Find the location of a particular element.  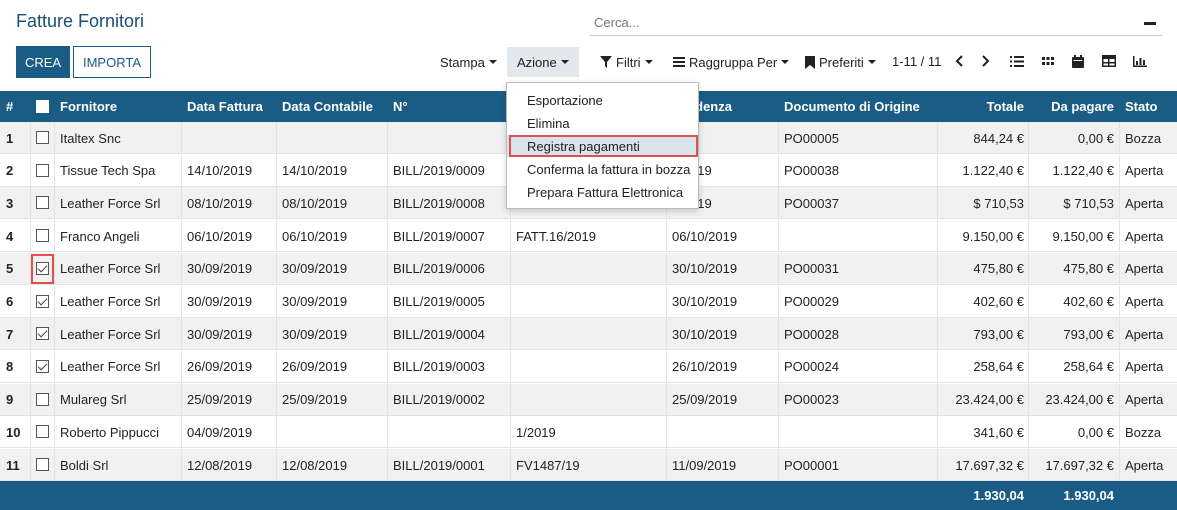

cell-reference: FATT.16/2019 is located at coordinates (556, 236).